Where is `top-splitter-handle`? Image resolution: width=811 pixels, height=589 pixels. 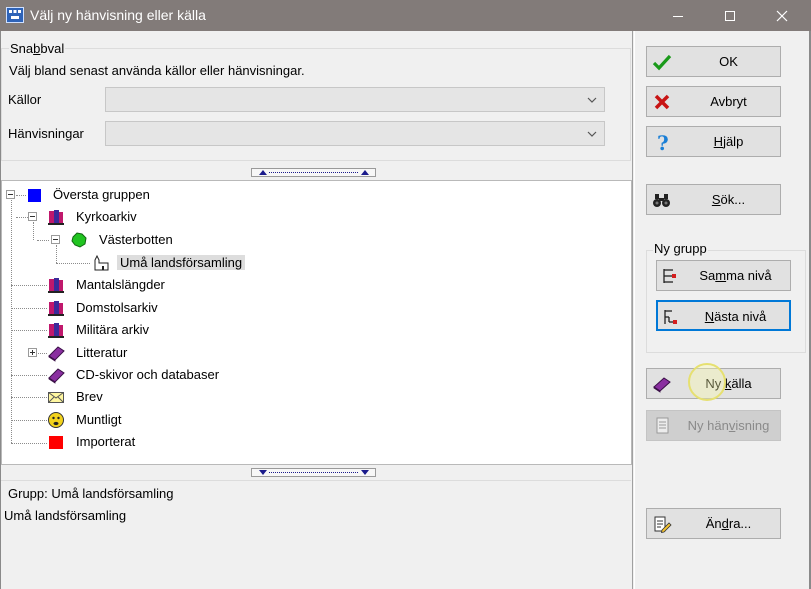 top-splitter-handle is located at coordinates (313, 172).